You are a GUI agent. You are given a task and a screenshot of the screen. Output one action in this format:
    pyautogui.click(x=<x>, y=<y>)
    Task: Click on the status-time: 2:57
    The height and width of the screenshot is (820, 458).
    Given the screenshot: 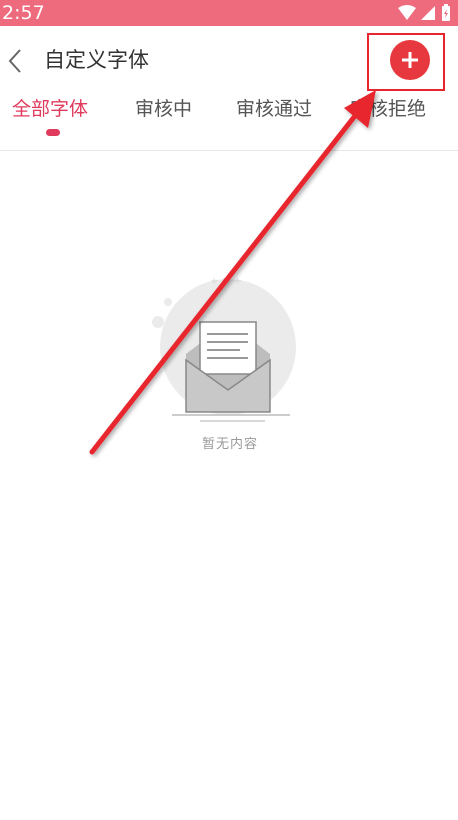 What is the action you would take?
    pyautogui.click(x=23, y=13)
    